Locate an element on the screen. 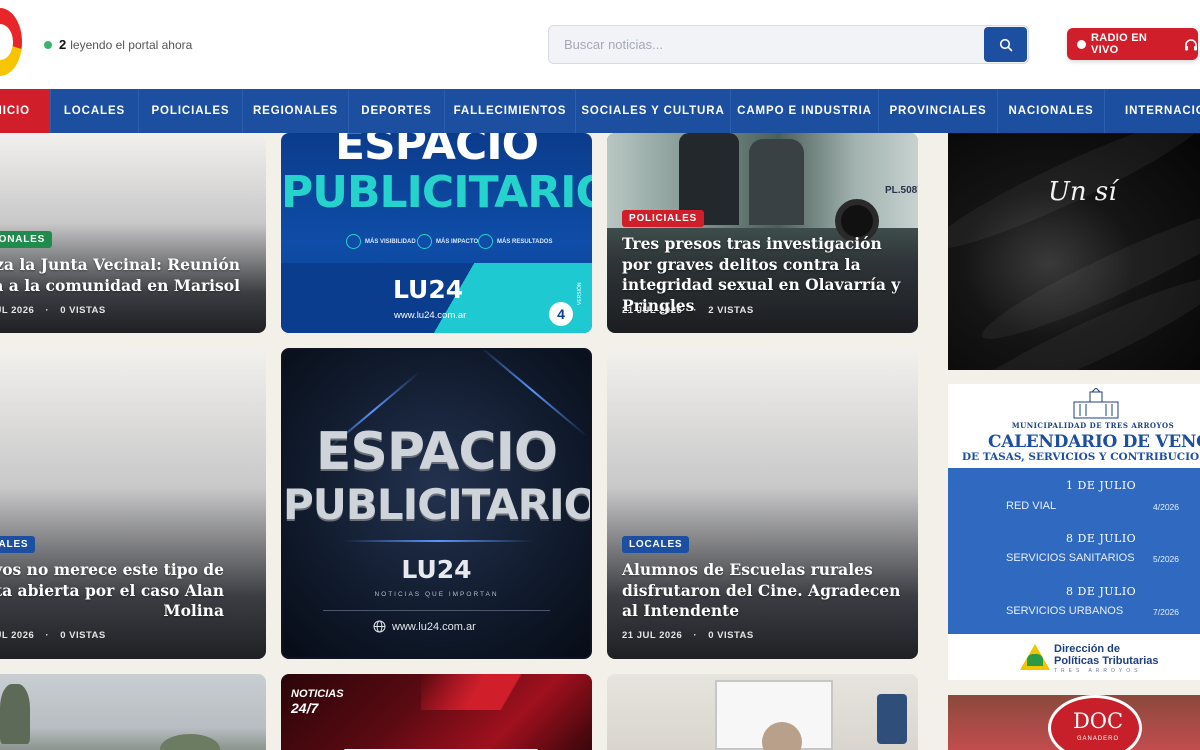  online-dot-icon is located at coordinates (48, 44).